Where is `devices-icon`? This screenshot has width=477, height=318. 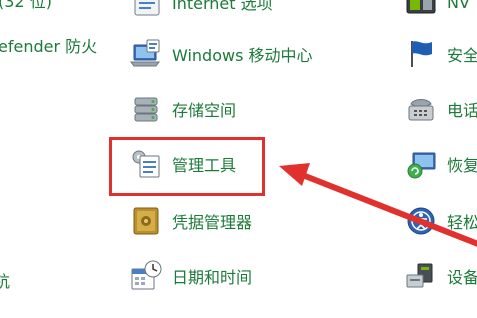 devices-icon is located at coordinates (421, 276).